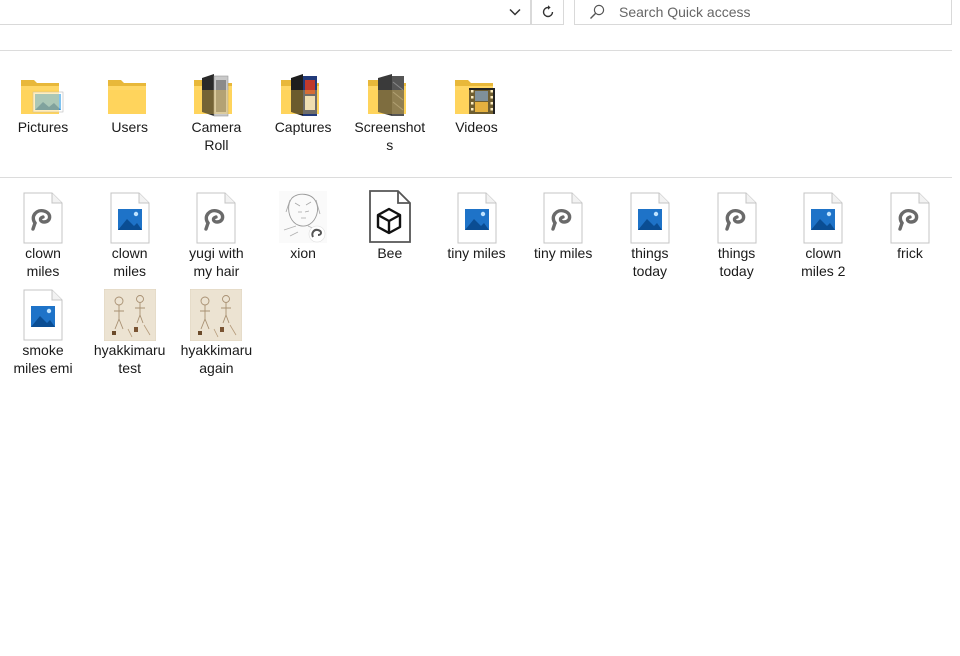 This screenshot has height=656, width=960. What do you see at coordinates (216, 262) in the screenshot?
I see `file-item-label: yugi with my hair` at bounding box center [216, 262].